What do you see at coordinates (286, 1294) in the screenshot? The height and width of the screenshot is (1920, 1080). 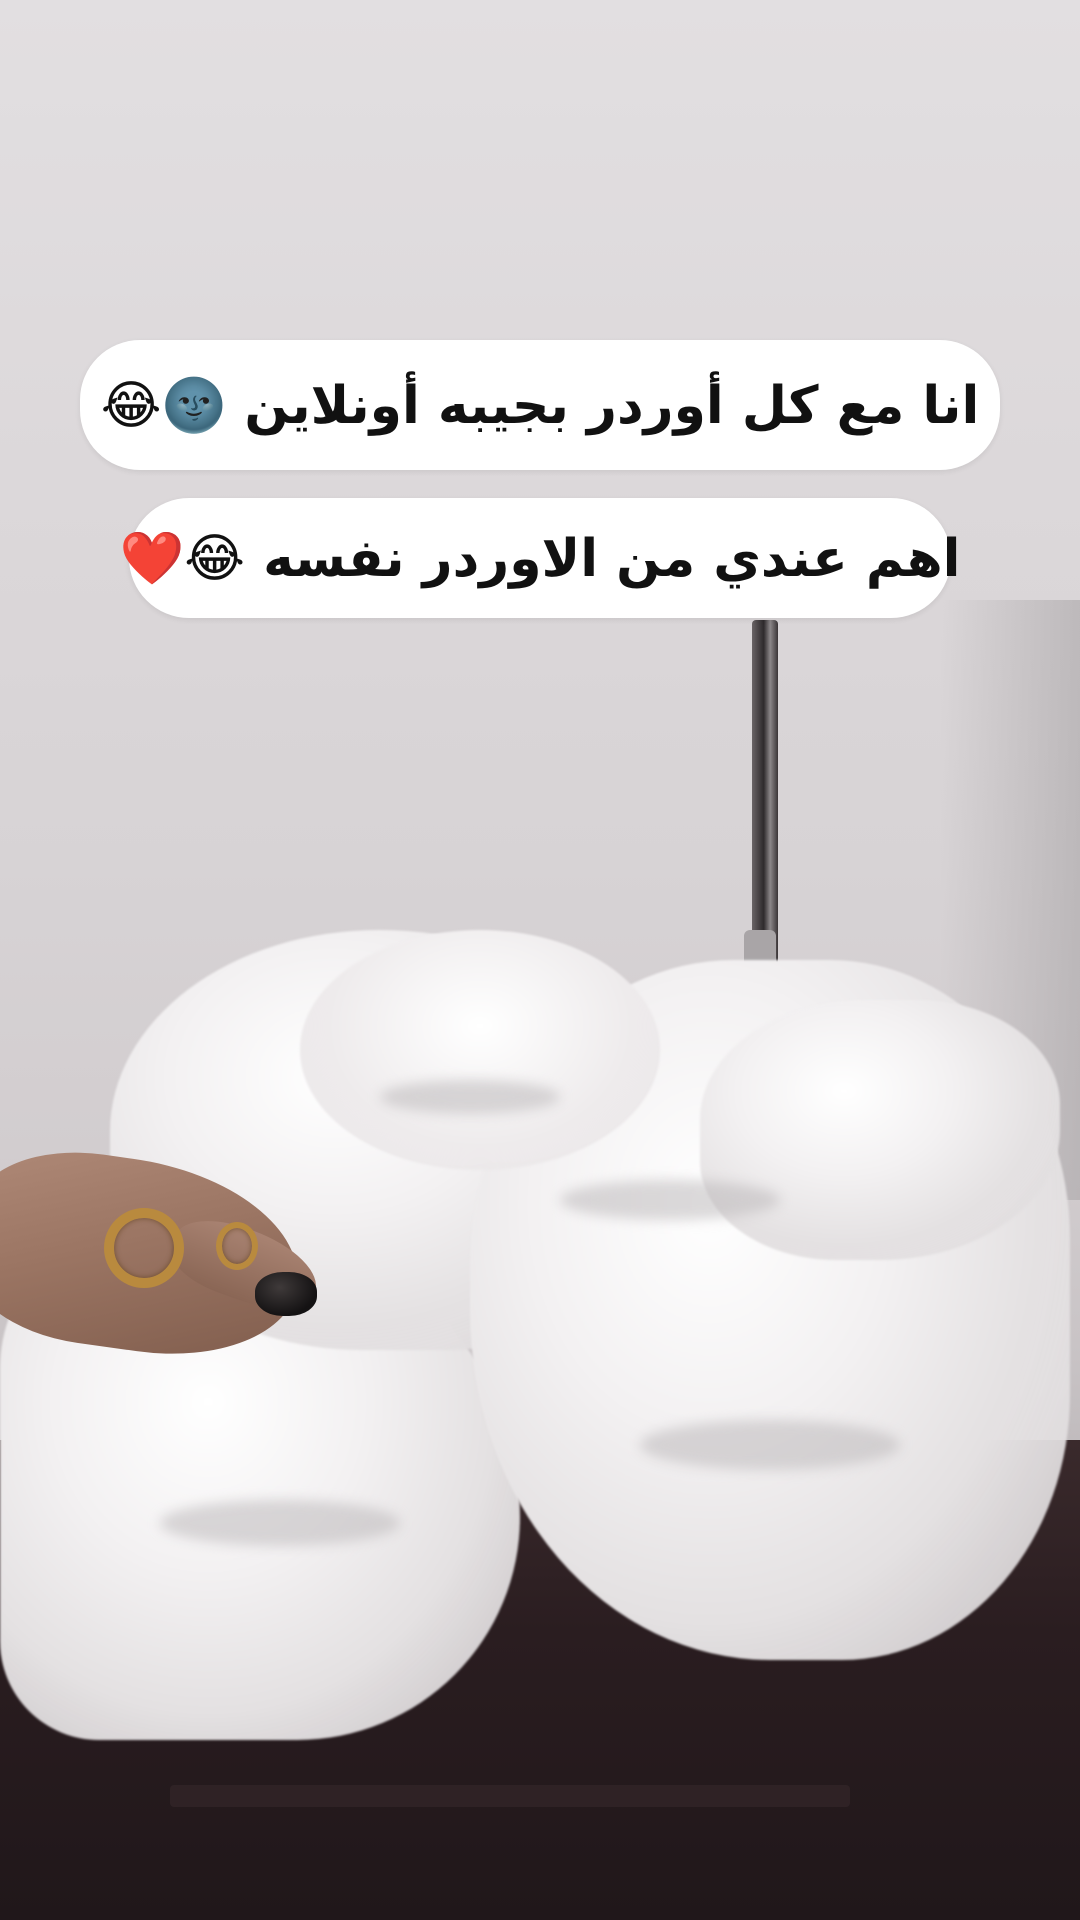 I see `fingernail` at bounding box center [286, 1294].